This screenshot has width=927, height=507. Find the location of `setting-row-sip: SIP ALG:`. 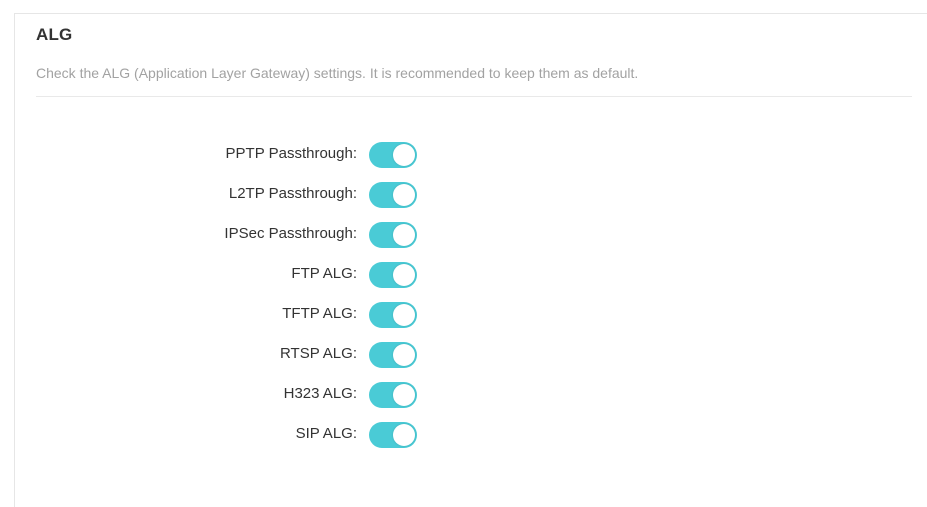

setting-row-sip: SIP ALG: is located at coordinates (463, 435).